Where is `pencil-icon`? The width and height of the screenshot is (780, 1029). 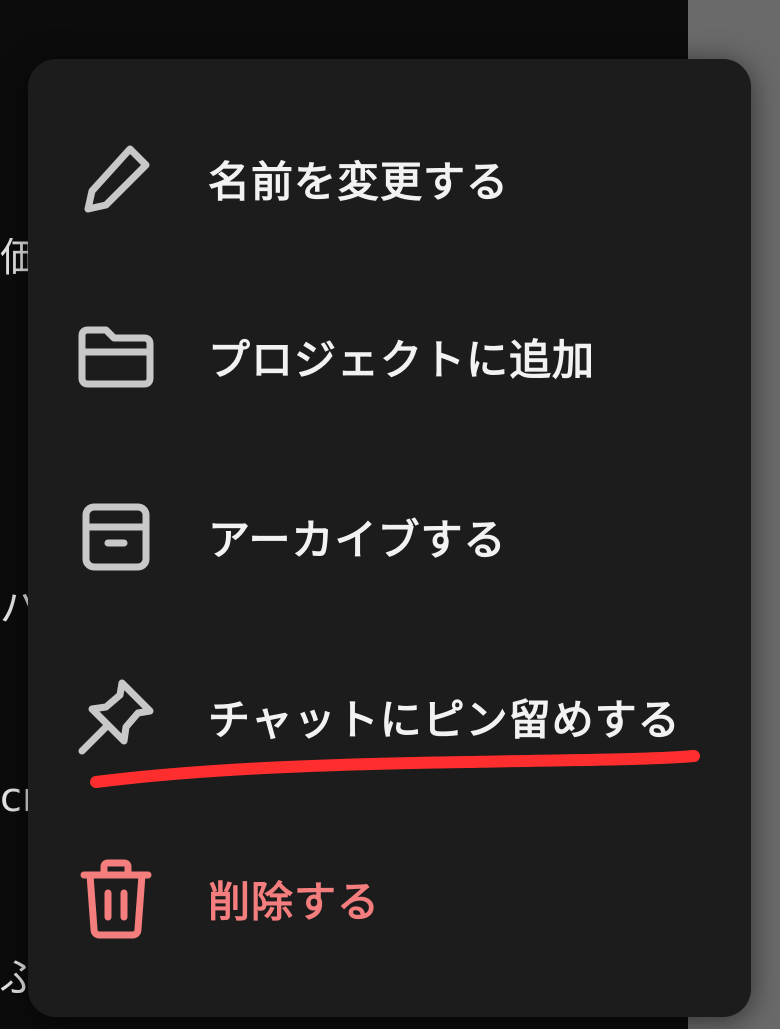
pencil-icon is located at coordinates (116, 179).